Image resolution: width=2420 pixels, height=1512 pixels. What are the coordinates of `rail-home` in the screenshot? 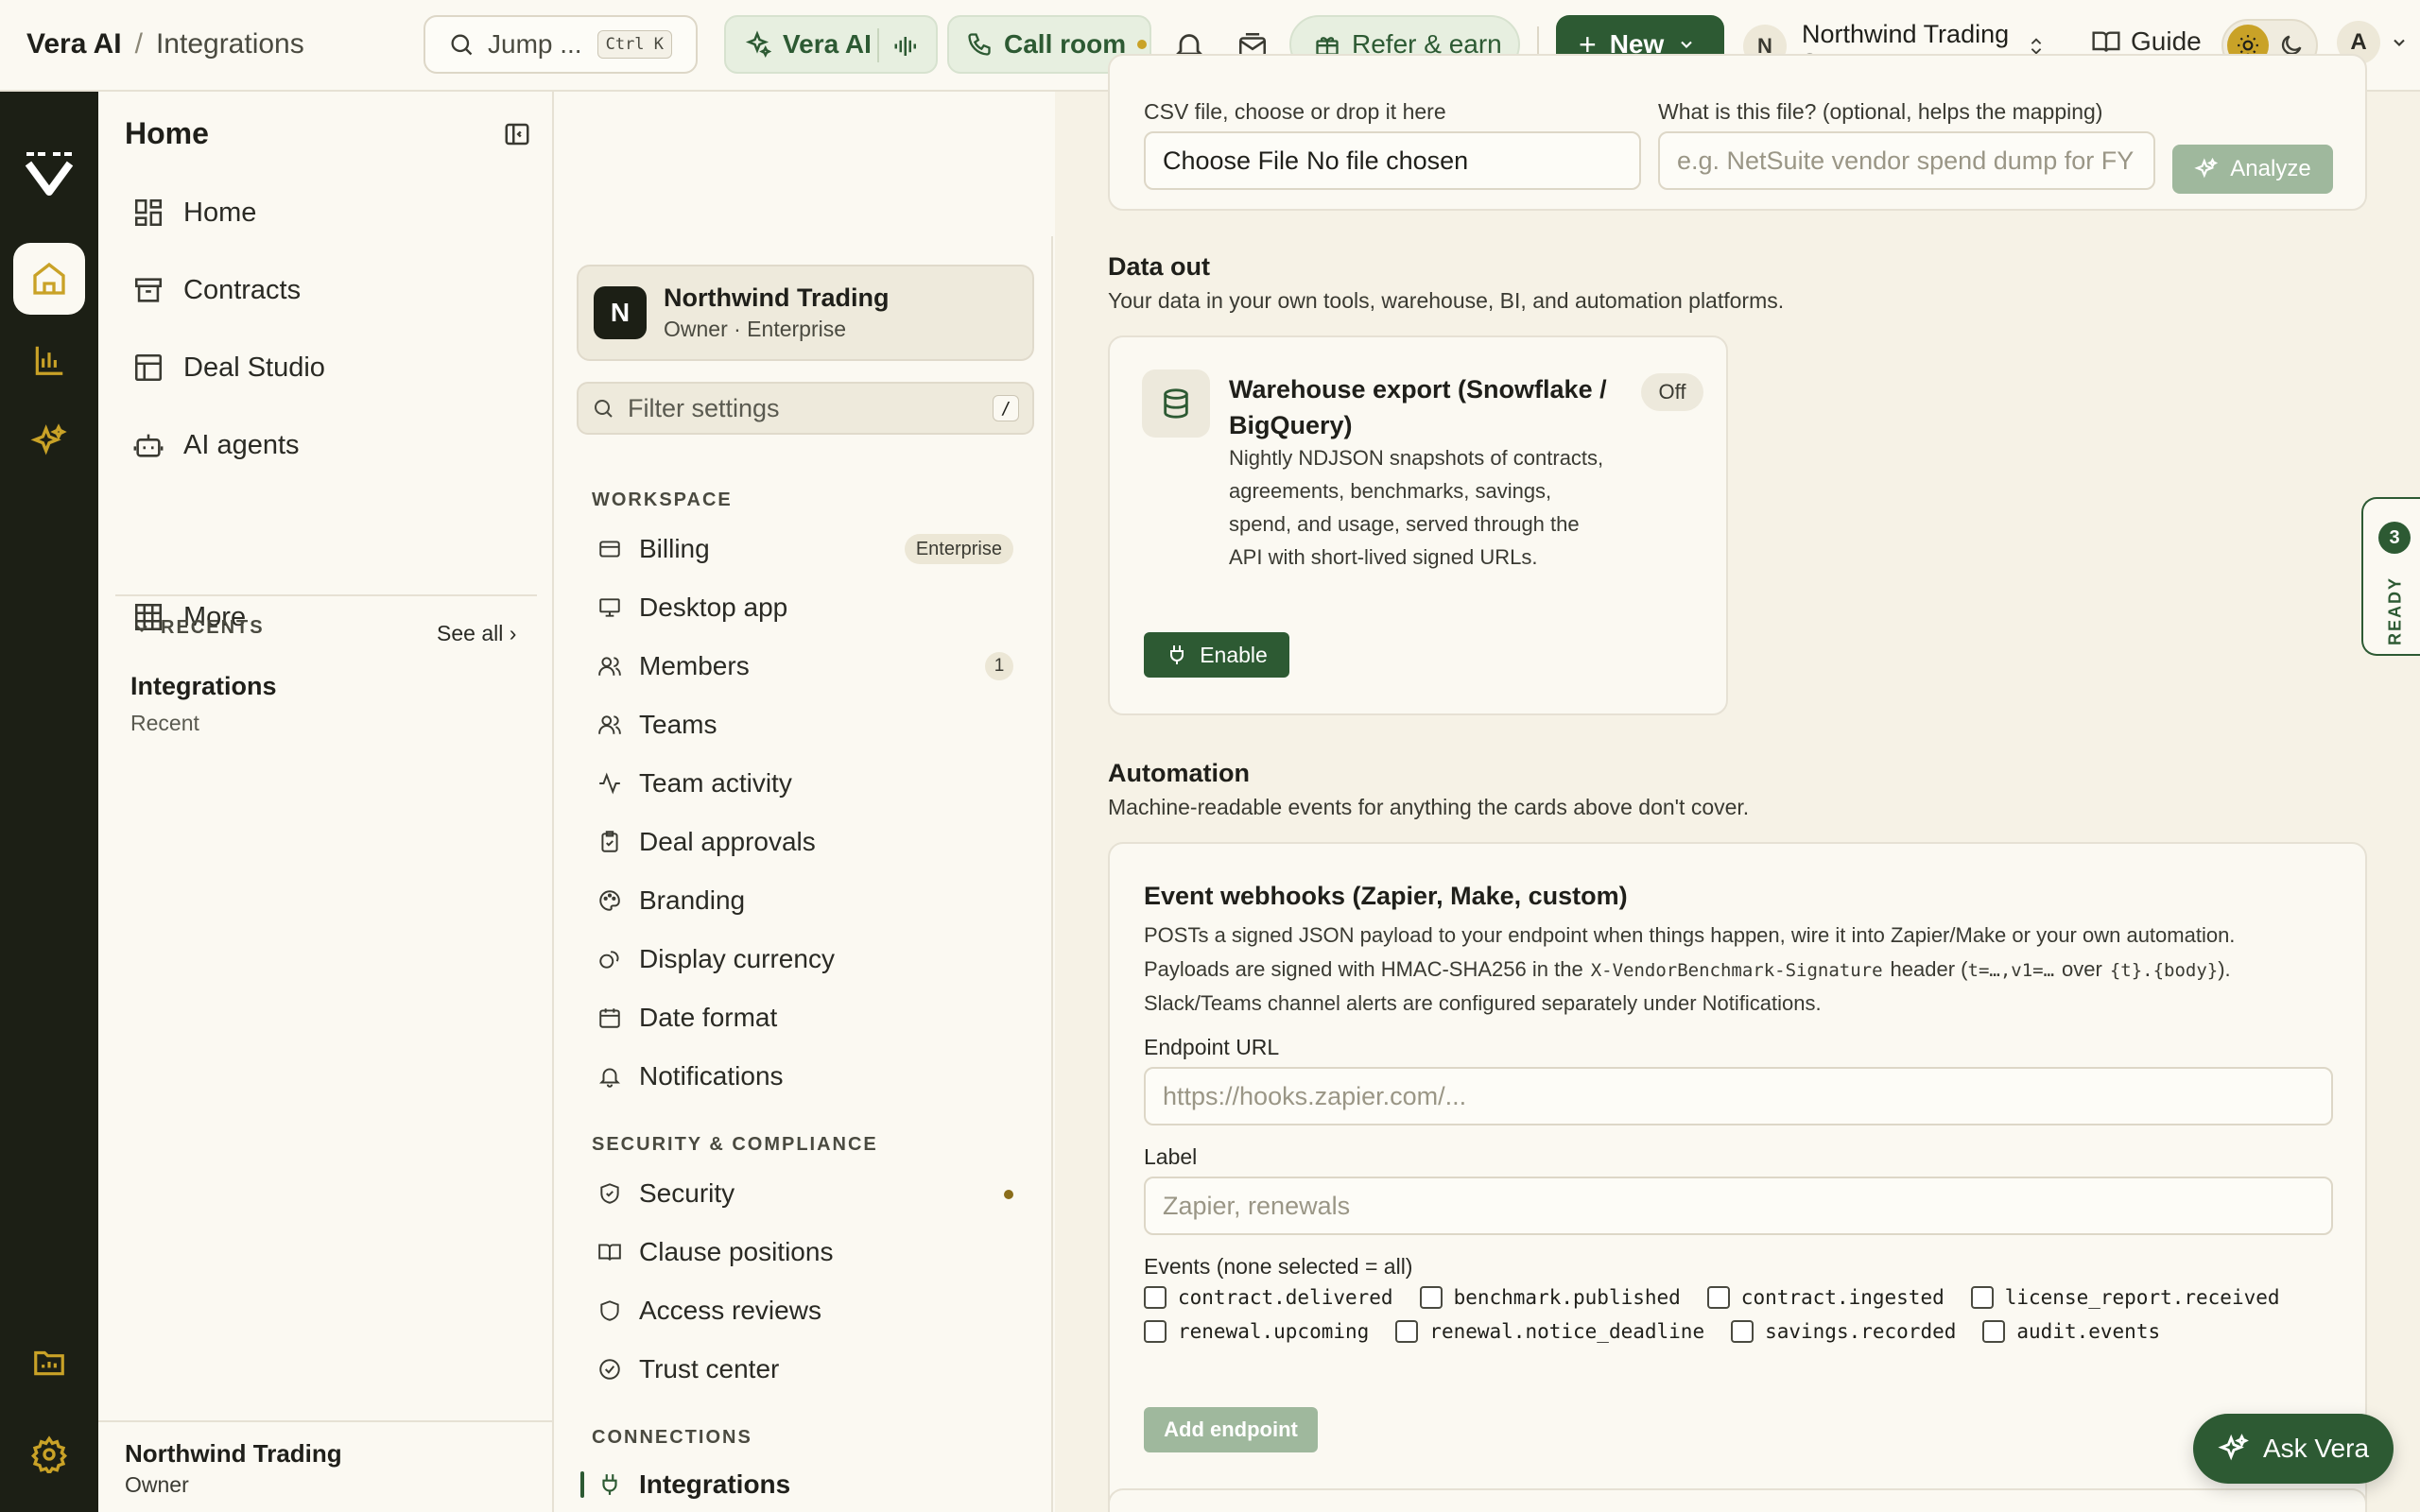 It's located at (49, 279).